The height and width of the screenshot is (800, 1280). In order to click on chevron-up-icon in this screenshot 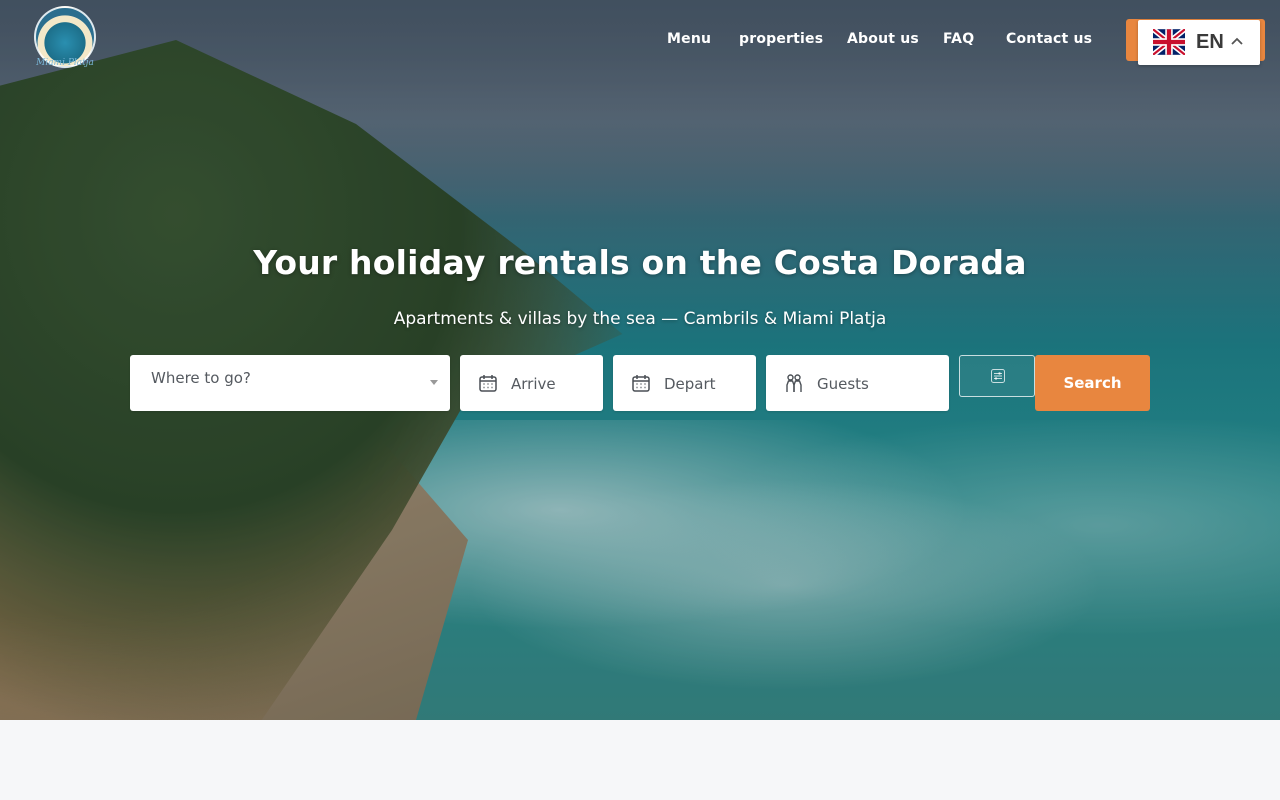, I will do `click(1237, 41)`.